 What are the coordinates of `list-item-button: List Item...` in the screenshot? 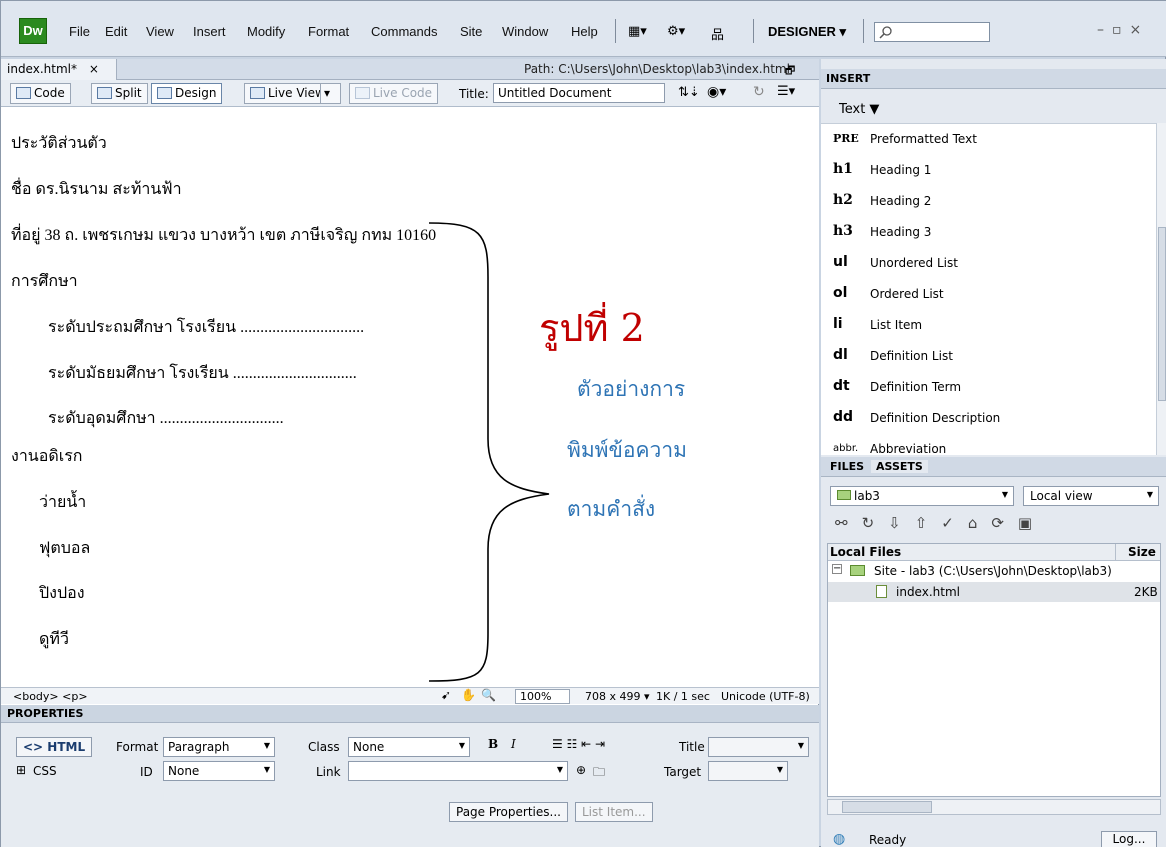 It's located at (614, 812).